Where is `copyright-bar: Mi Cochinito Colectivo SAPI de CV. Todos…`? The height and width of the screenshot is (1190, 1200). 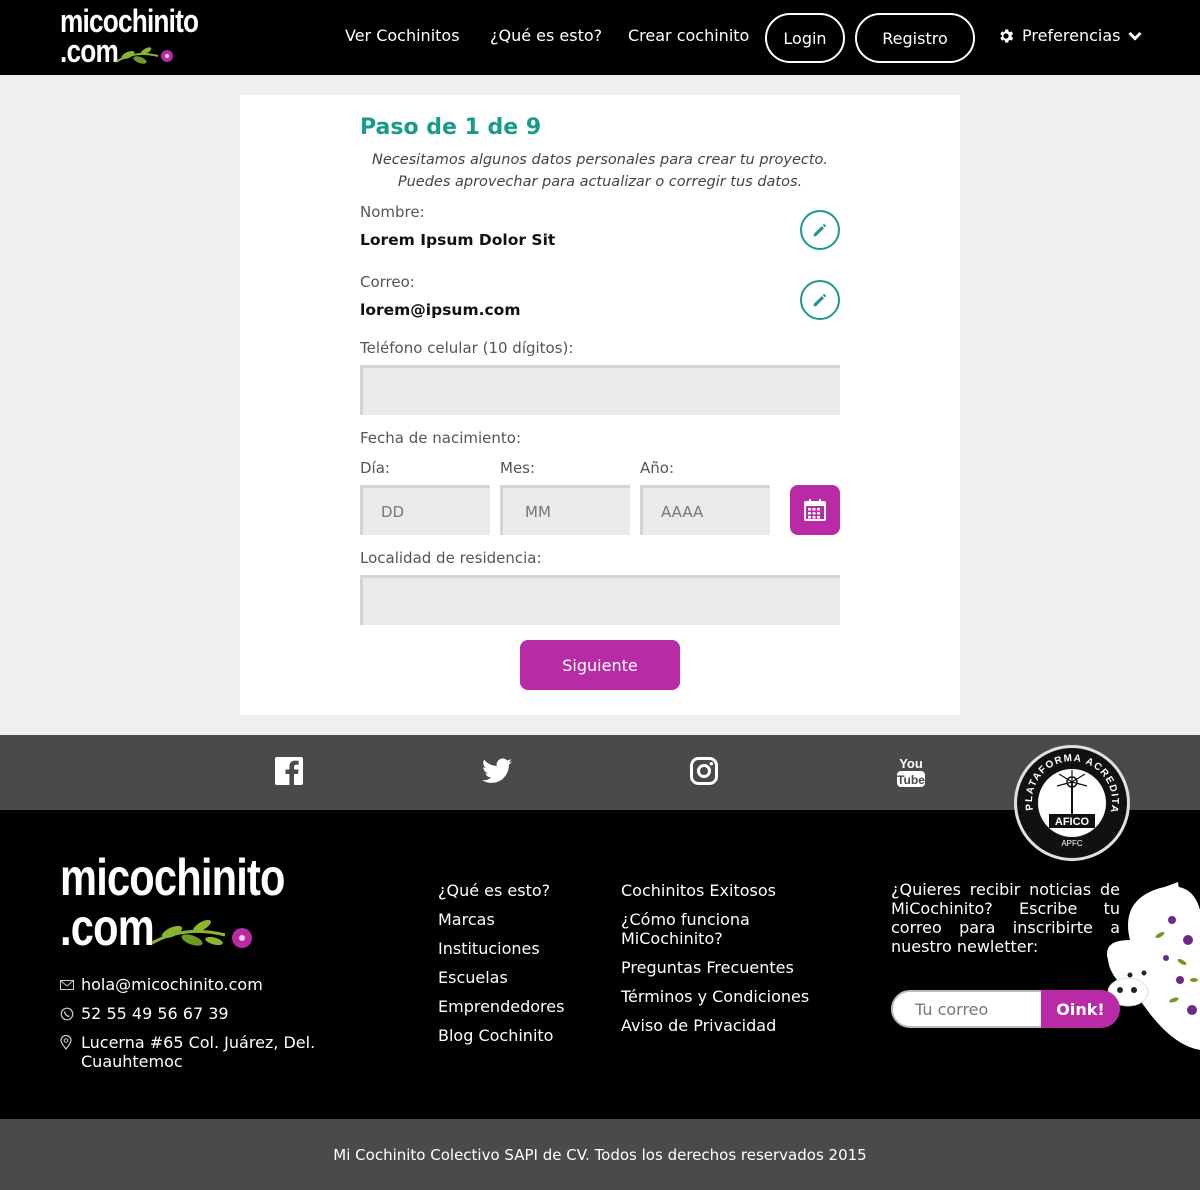 copyright-bar: Mi Cochinito Colectivo SAPI de CV. Todos… is located at coordinates (600, 1154).